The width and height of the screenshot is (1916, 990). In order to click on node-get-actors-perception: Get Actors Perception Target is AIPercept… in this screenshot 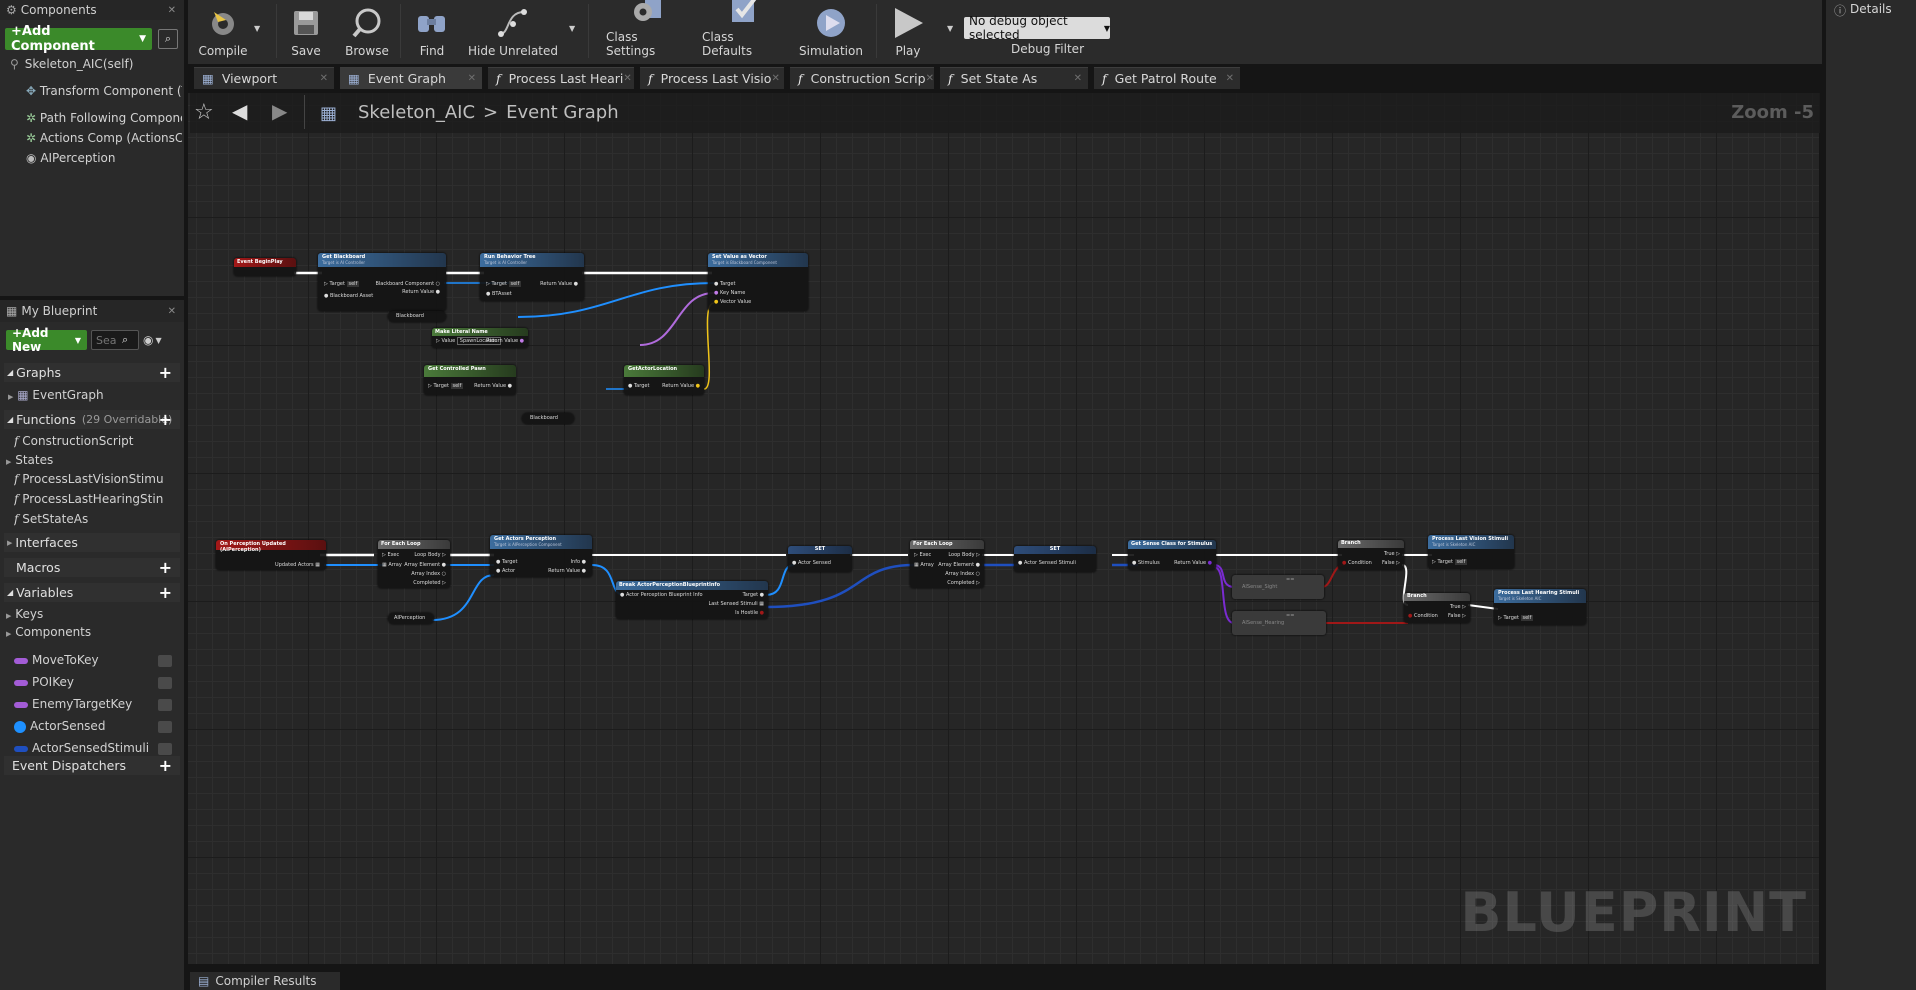, I will do `click(541, 556)`.